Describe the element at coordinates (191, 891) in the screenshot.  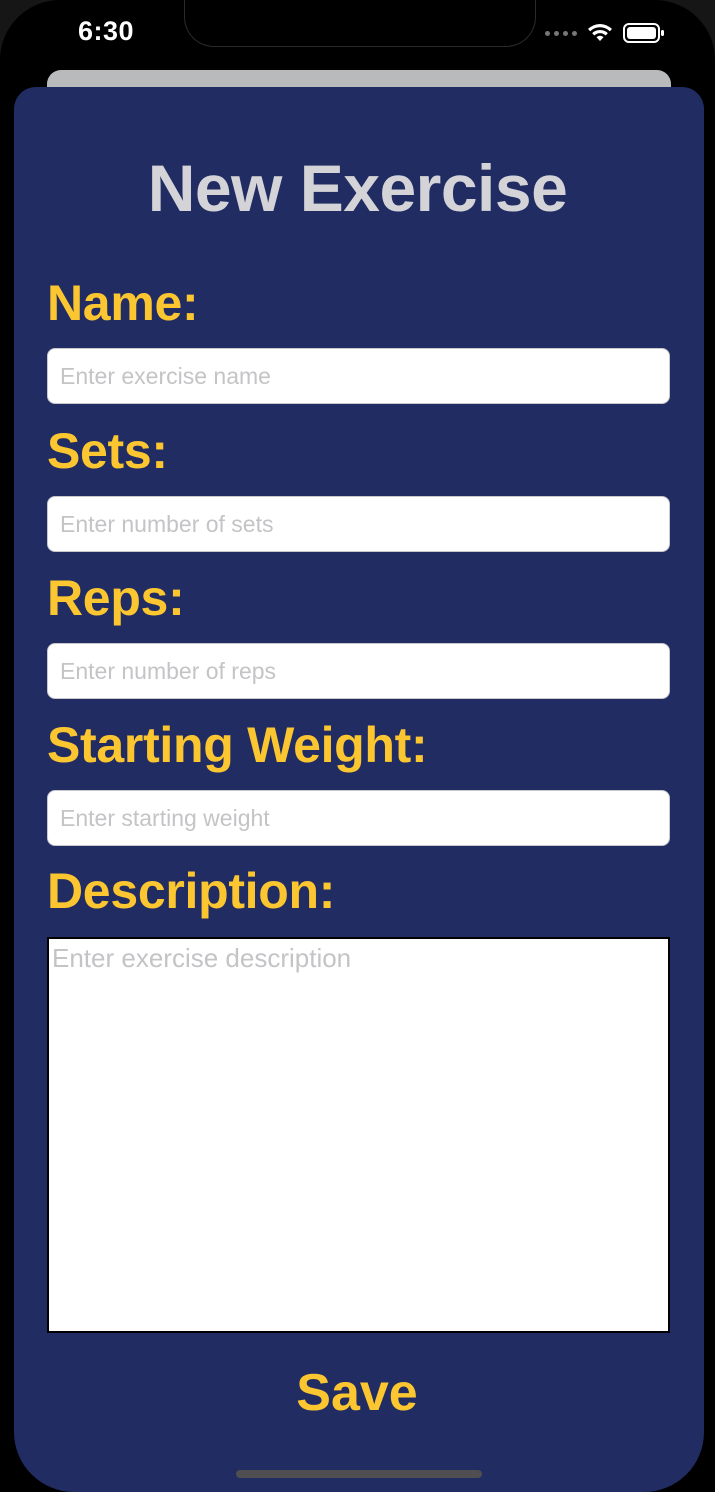
I see `description-label: Description:` at that location.